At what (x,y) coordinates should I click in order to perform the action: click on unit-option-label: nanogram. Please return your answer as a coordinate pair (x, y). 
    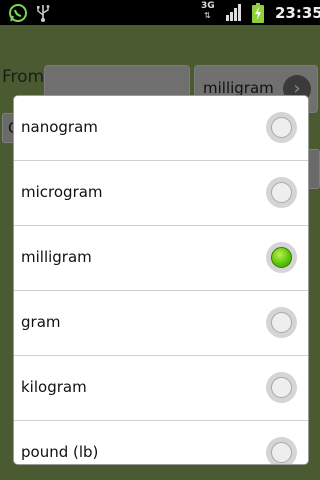
    Looking at the image, I should click on (59, 127).